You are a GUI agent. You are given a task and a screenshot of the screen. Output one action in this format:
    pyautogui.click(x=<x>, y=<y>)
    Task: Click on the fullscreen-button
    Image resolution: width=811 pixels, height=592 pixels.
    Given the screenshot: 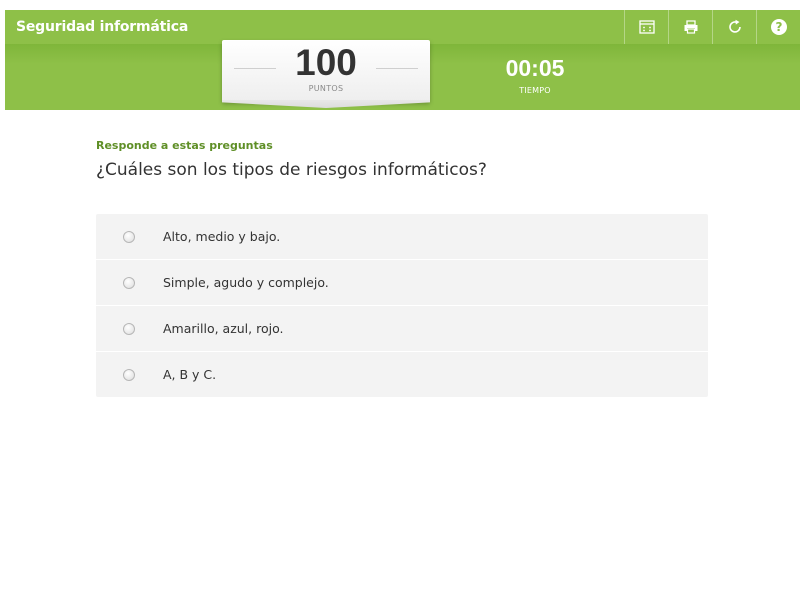 What is the action you would take?
    pyautogui.click(x=646, y=27)
    